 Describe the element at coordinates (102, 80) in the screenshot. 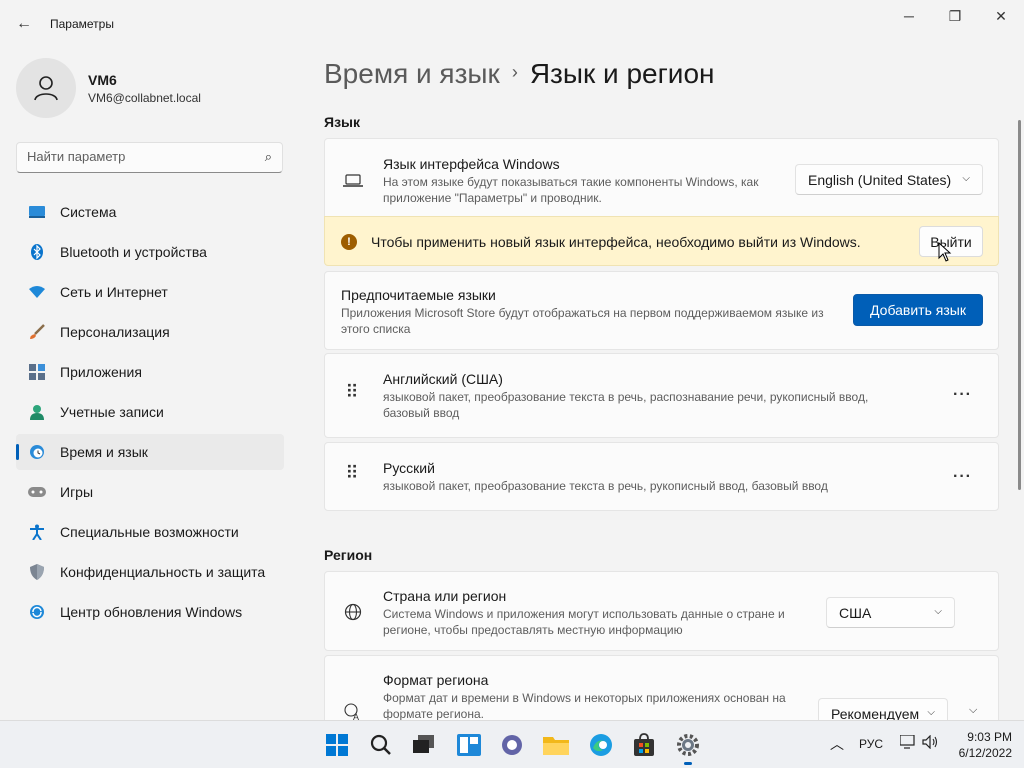

I see `profile-name: VM6` at that location.